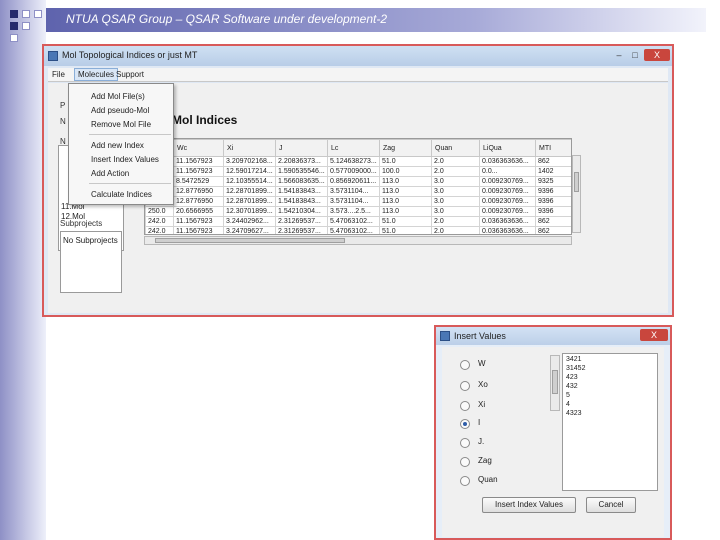 This screenshot has width=720, height=540. Describe the element at coordinates (159, 211) in the screenshot. I see `table-cell: 250.0` at that location.